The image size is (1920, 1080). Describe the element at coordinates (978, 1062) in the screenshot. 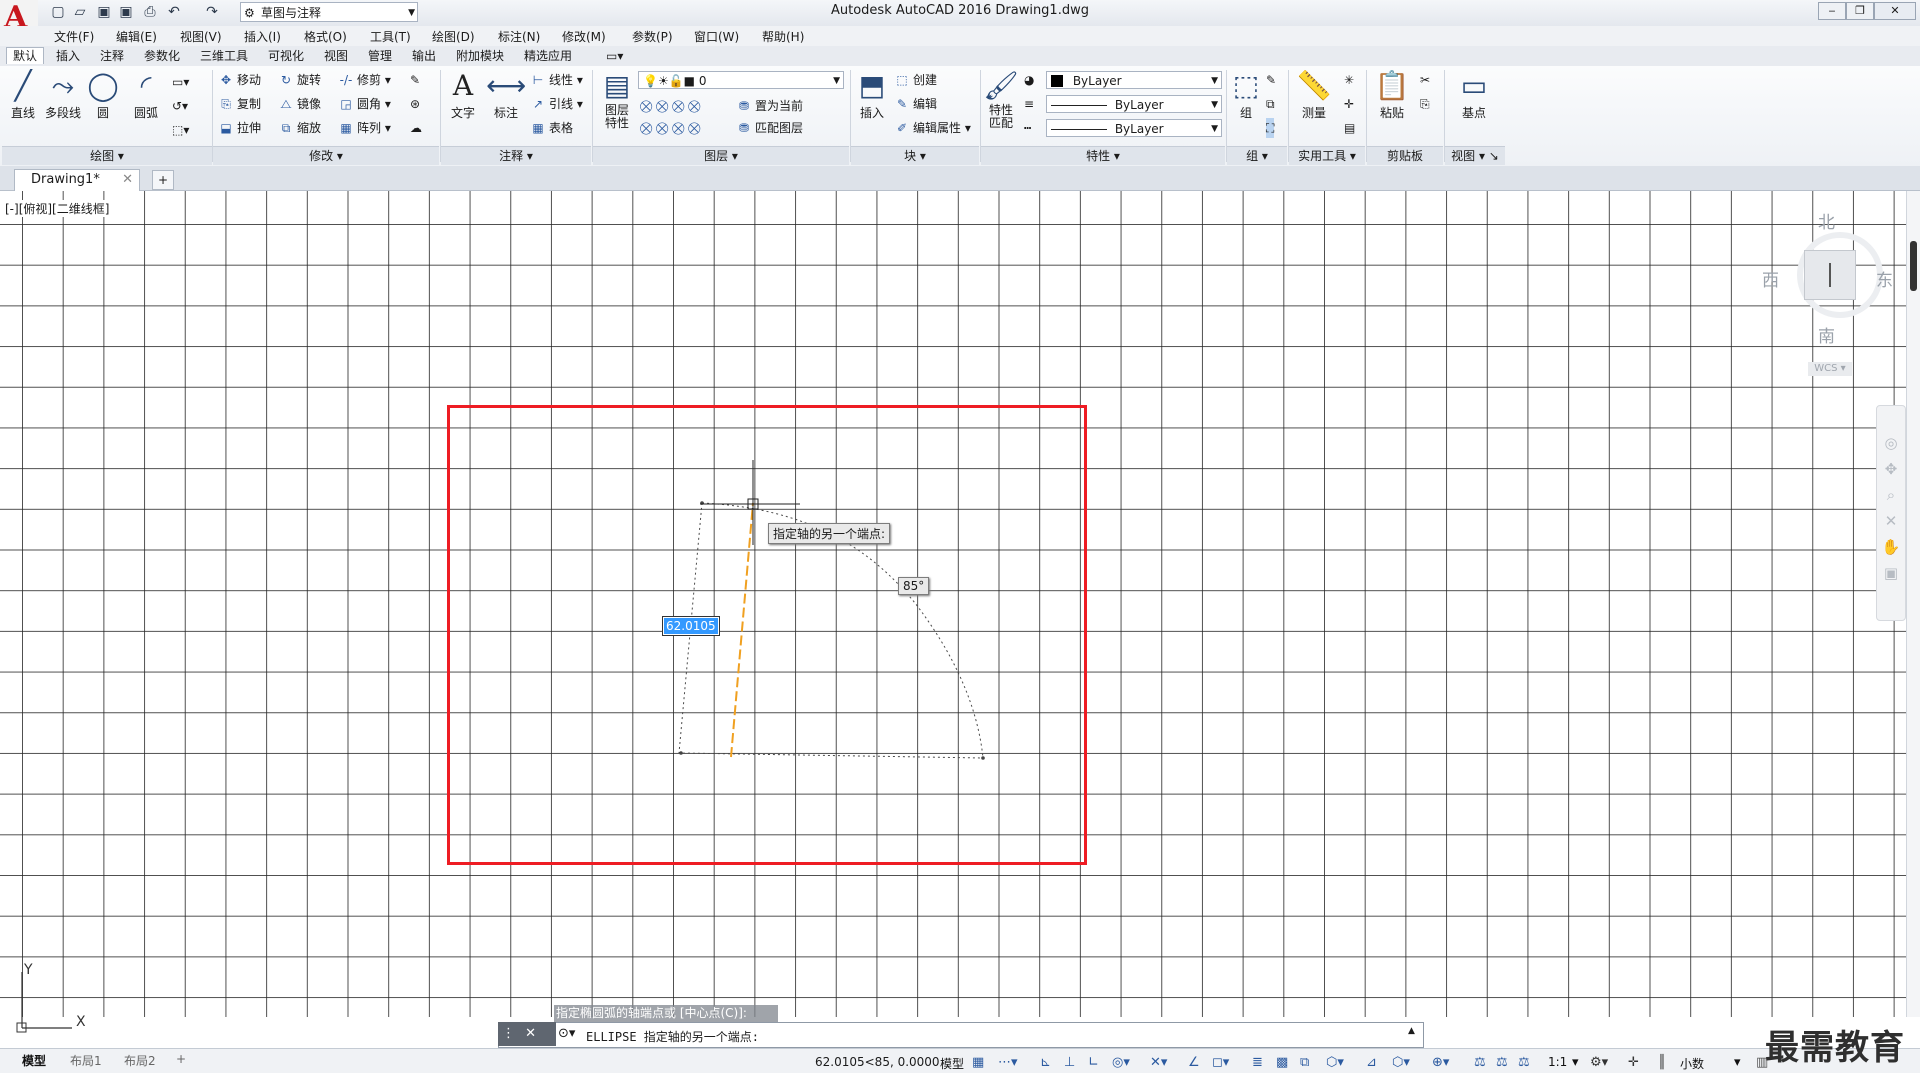

I see `grid-icon: ▦` at that location.